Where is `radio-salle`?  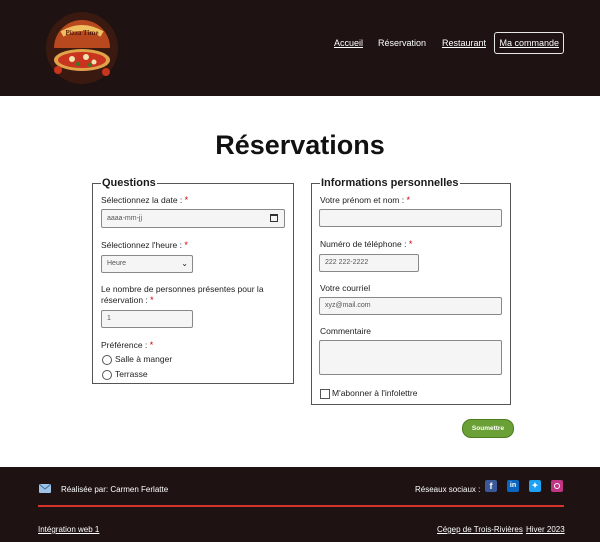 radio-salle is located at coordinates (107, 360).